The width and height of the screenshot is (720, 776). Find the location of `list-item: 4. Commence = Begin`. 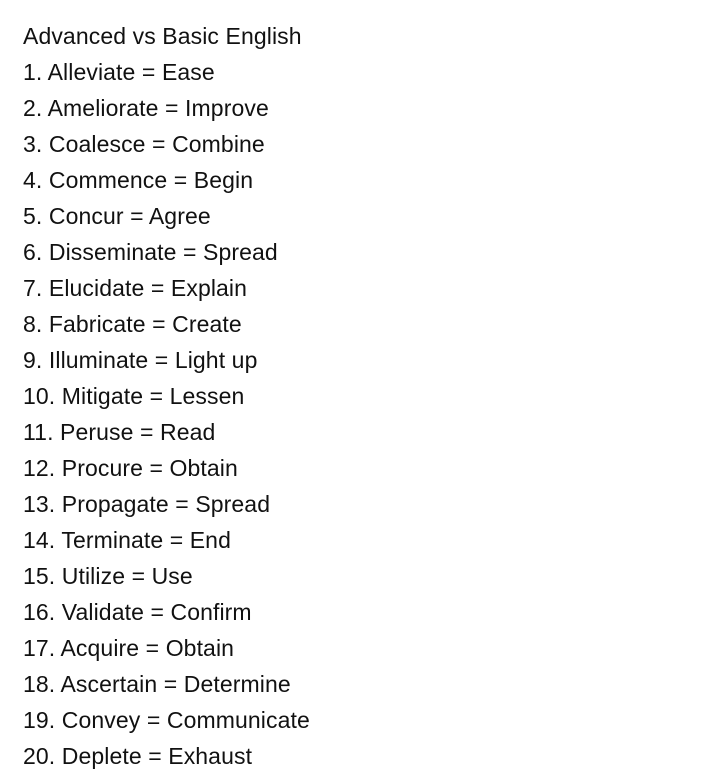

list-item: 4. Commence = Begin is located at coordinates (138, 180).